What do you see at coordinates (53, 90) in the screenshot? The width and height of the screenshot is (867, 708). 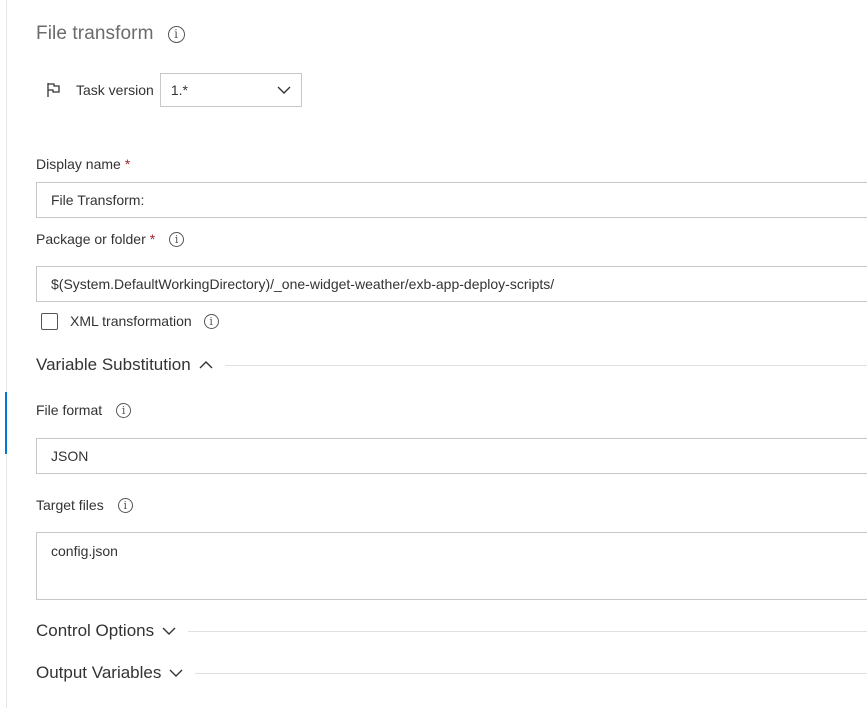 I see `flag-icon` at bounding box center [53, 90].